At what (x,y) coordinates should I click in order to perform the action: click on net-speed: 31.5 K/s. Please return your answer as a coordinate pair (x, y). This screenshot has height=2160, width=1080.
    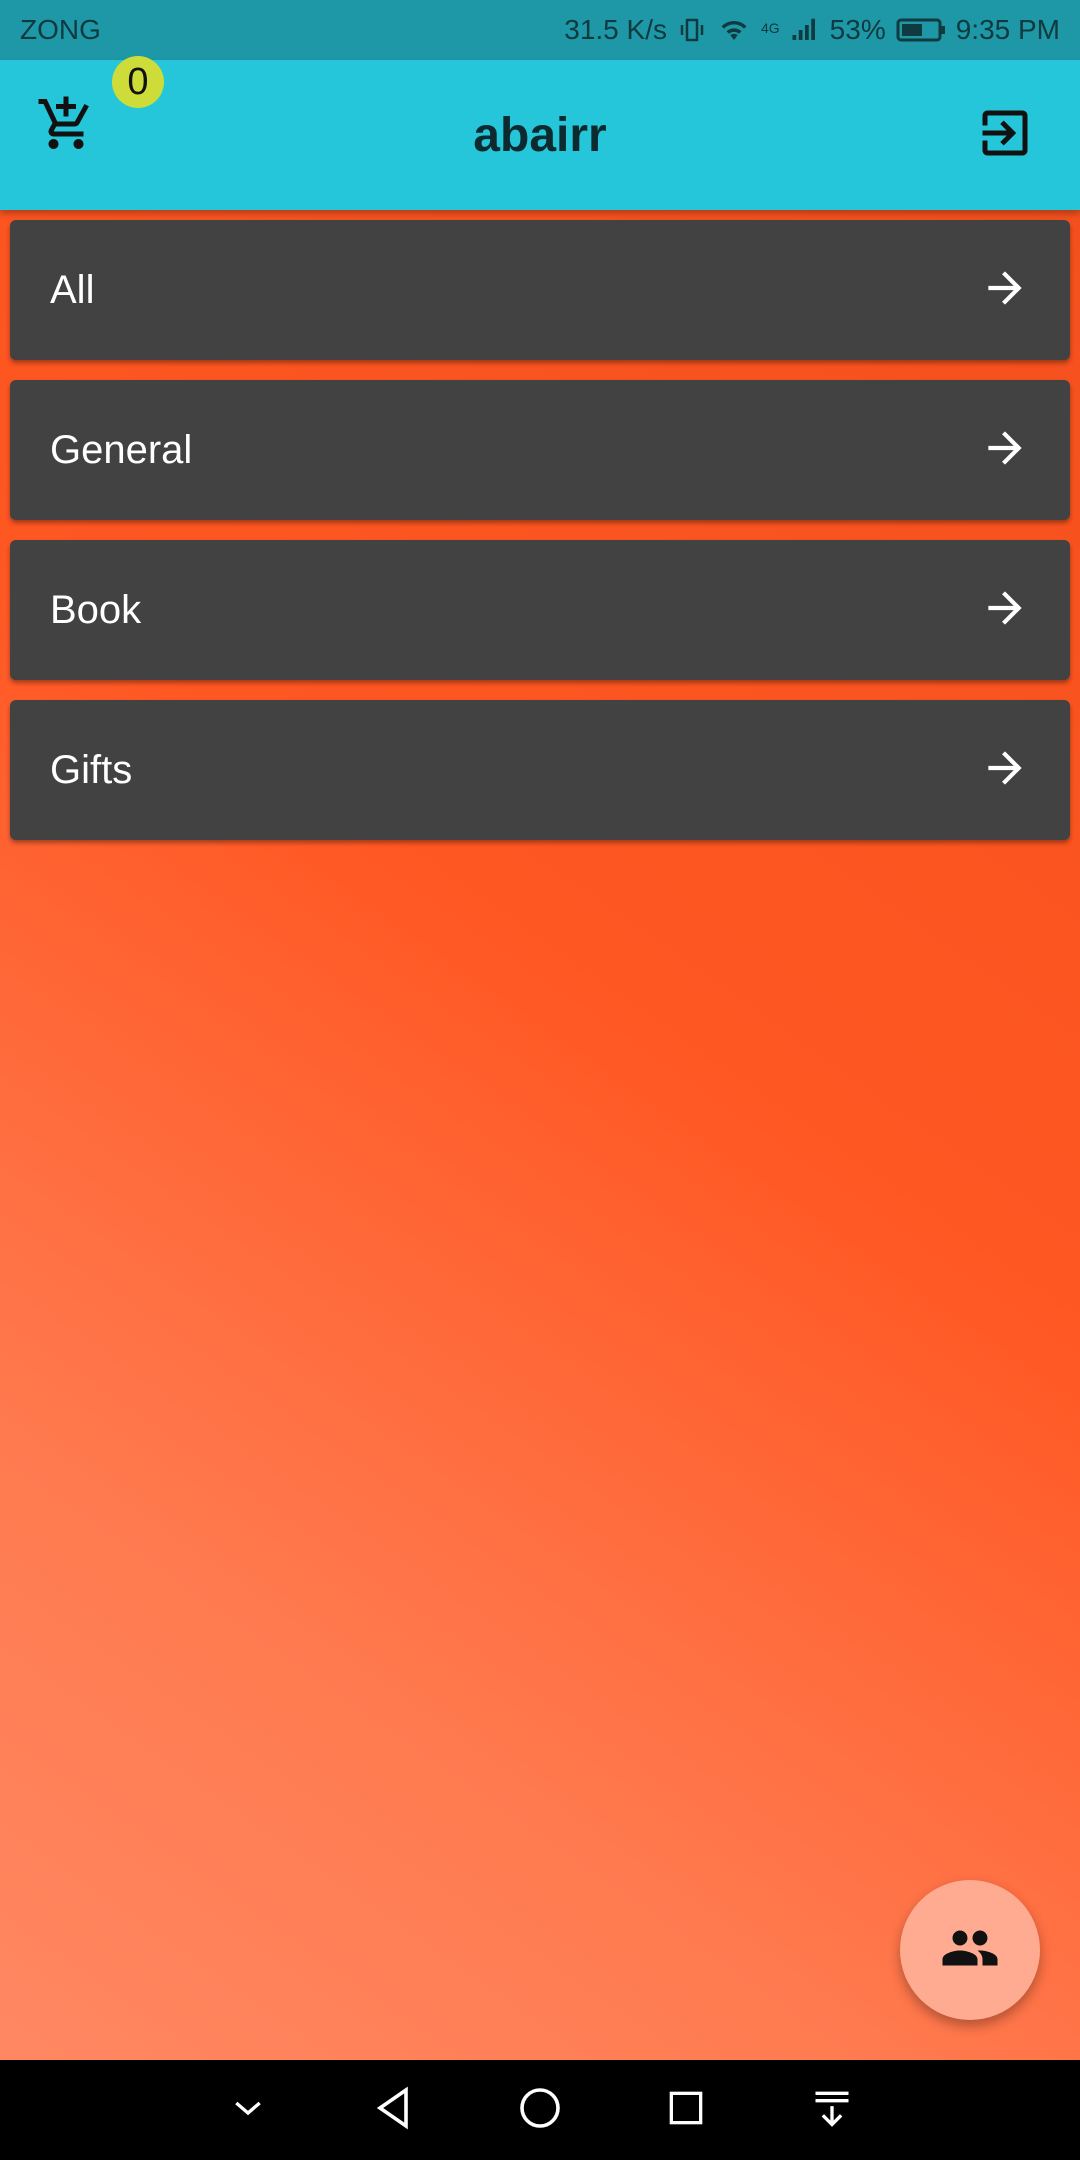
    Looking at the image, I should click on (615, 29).